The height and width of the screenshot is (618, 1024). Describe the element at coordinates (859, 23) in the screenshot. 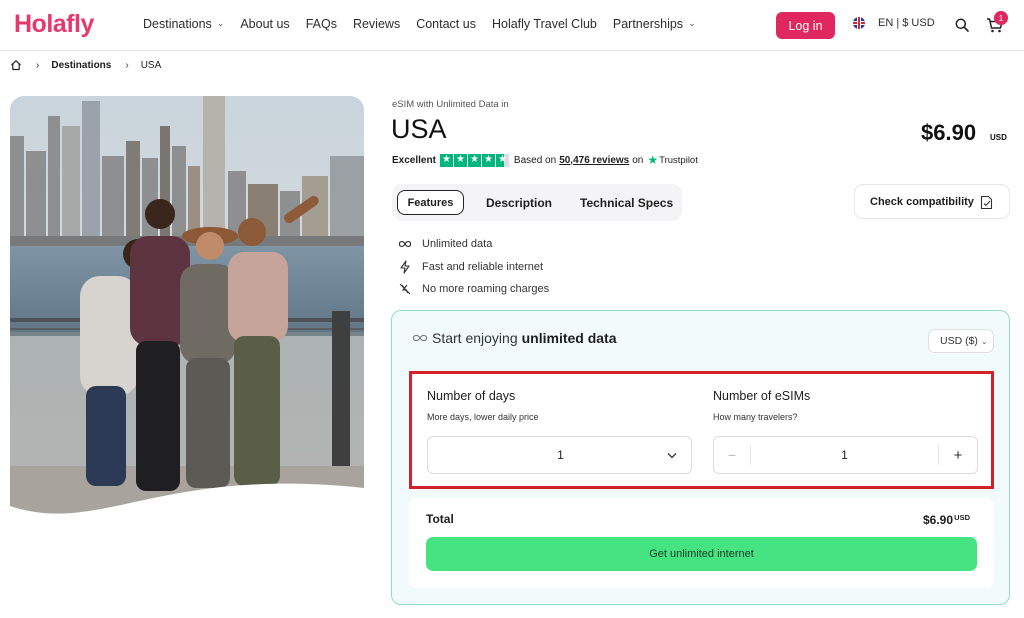

I see `uk-flag-icon` at that location.